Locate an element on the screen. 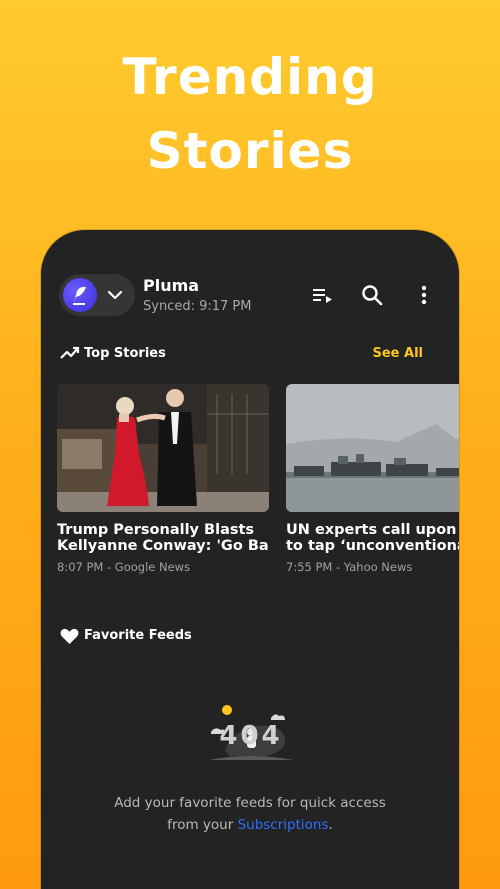 The height and width of the screenshot is (889, 500). story-title-line-2: to tap ‘unconventional w is located at coordinates (372, 546).